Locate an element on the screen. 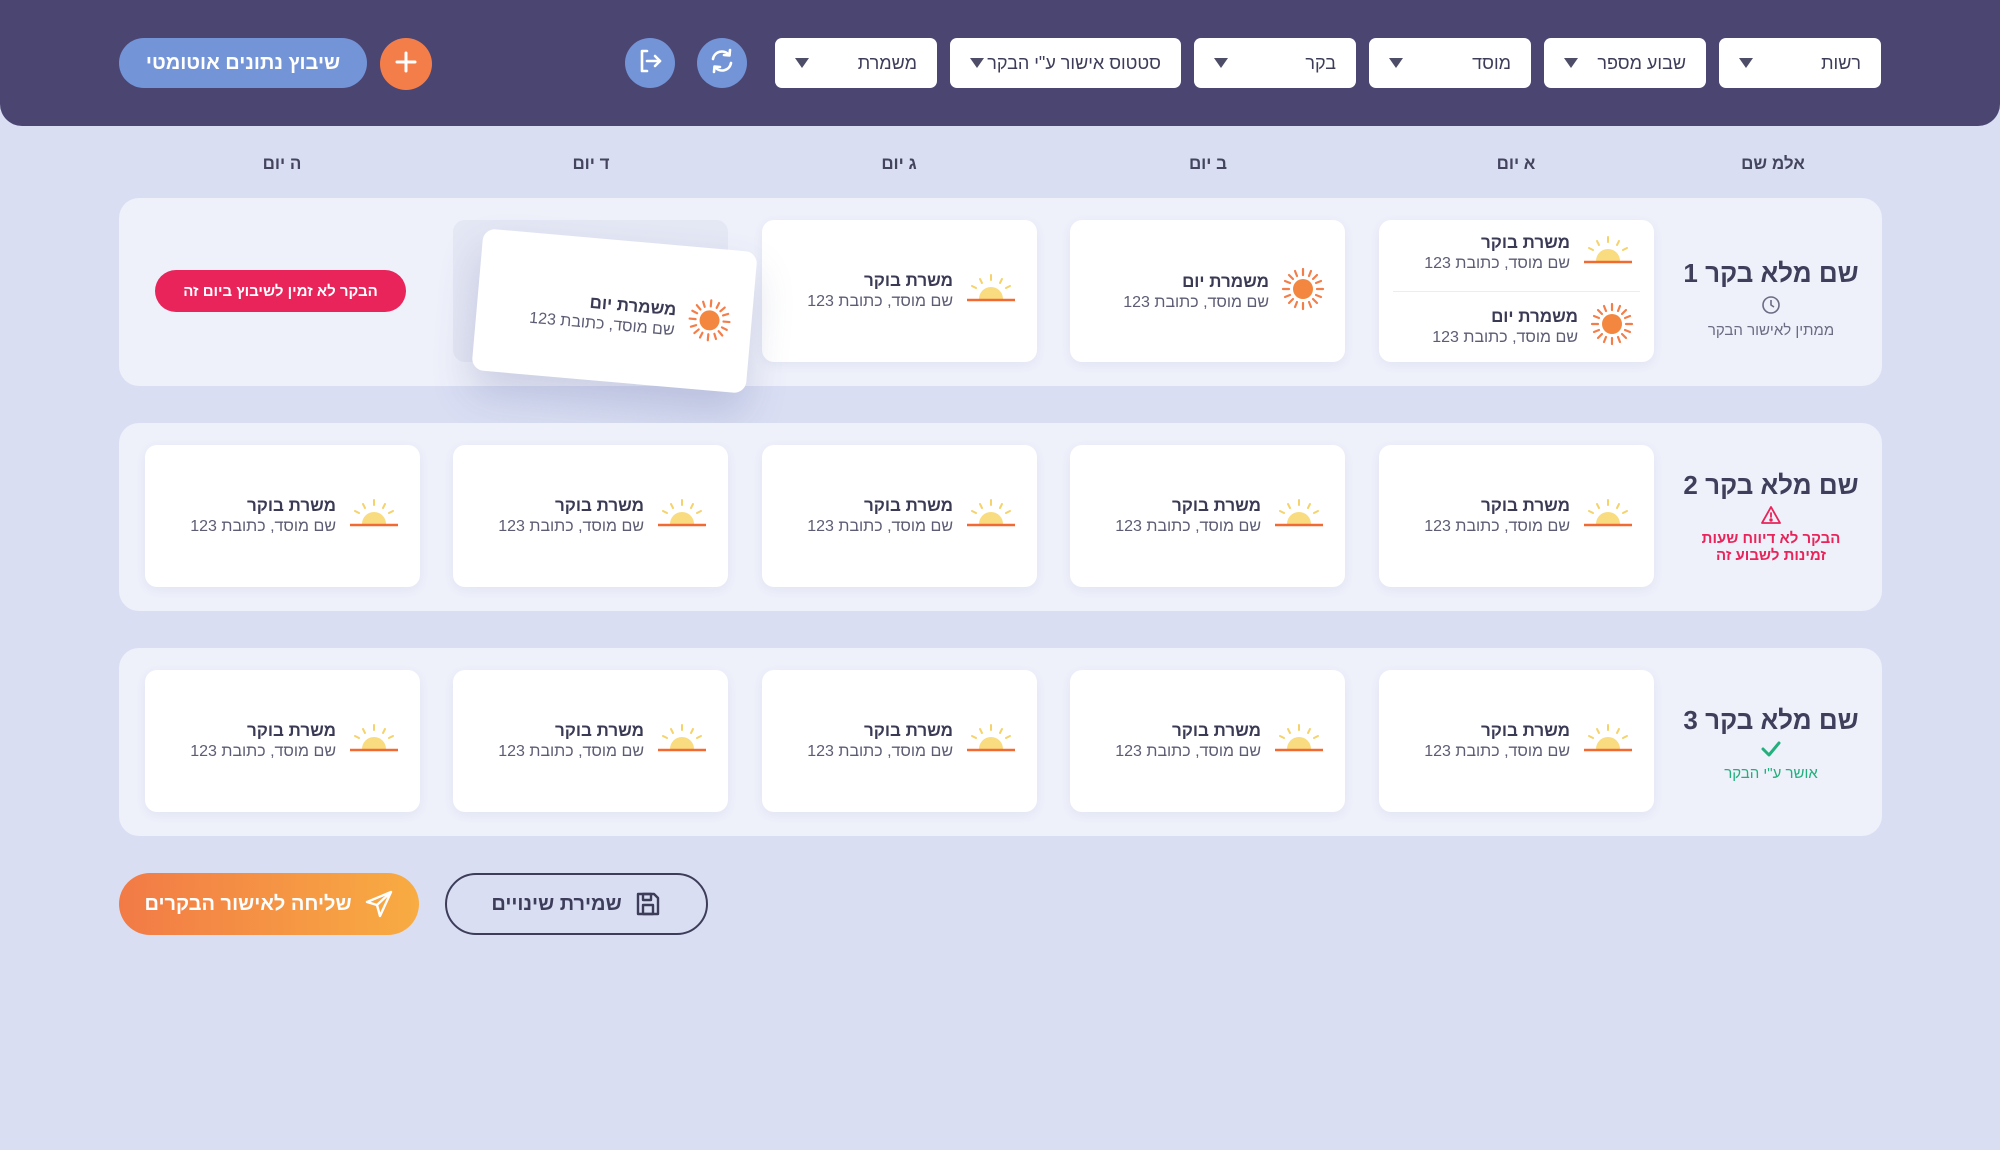 This screenshot has width=2000, height=1150. shift-card: משמרת יום שם מוסד, כתובת 123 is located at coordinates (1207, 291).